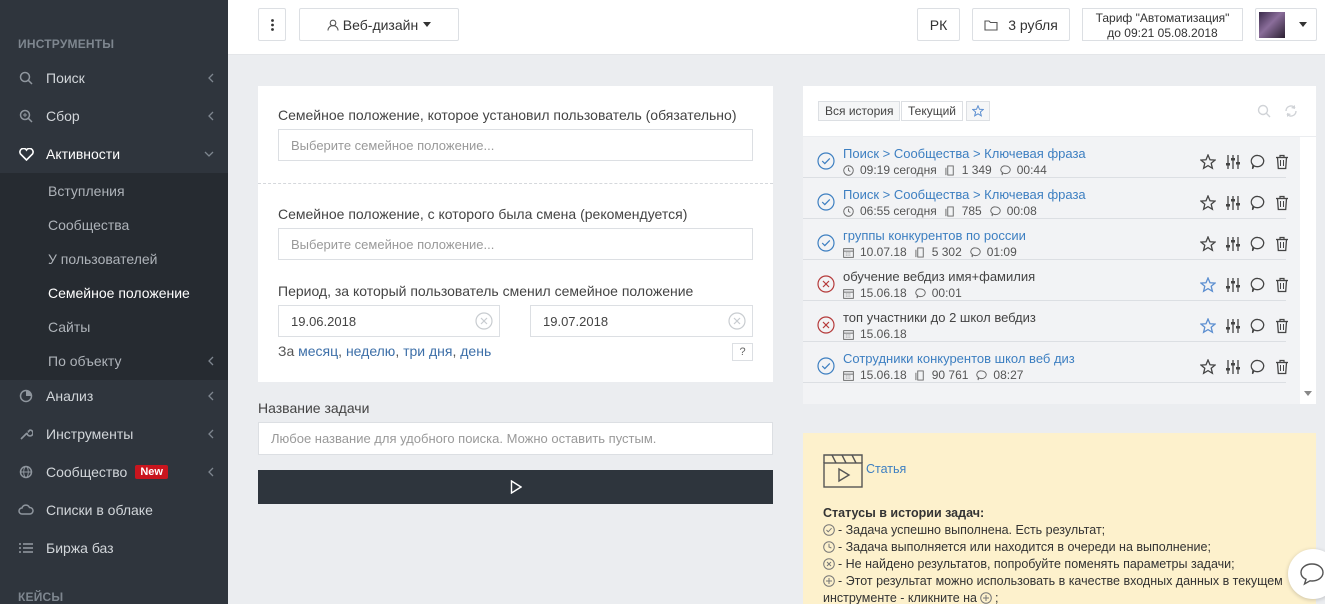  I want to click on error-status-icon, so click(826, 325).